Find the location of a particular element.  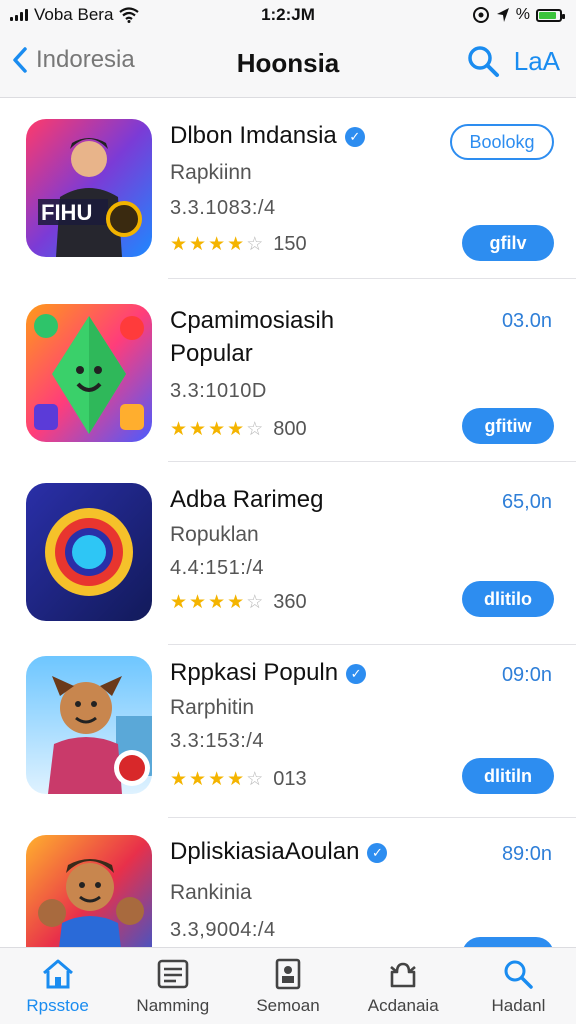

app-name-text: Cpamimosiasih is located at coordinates (252, 320).